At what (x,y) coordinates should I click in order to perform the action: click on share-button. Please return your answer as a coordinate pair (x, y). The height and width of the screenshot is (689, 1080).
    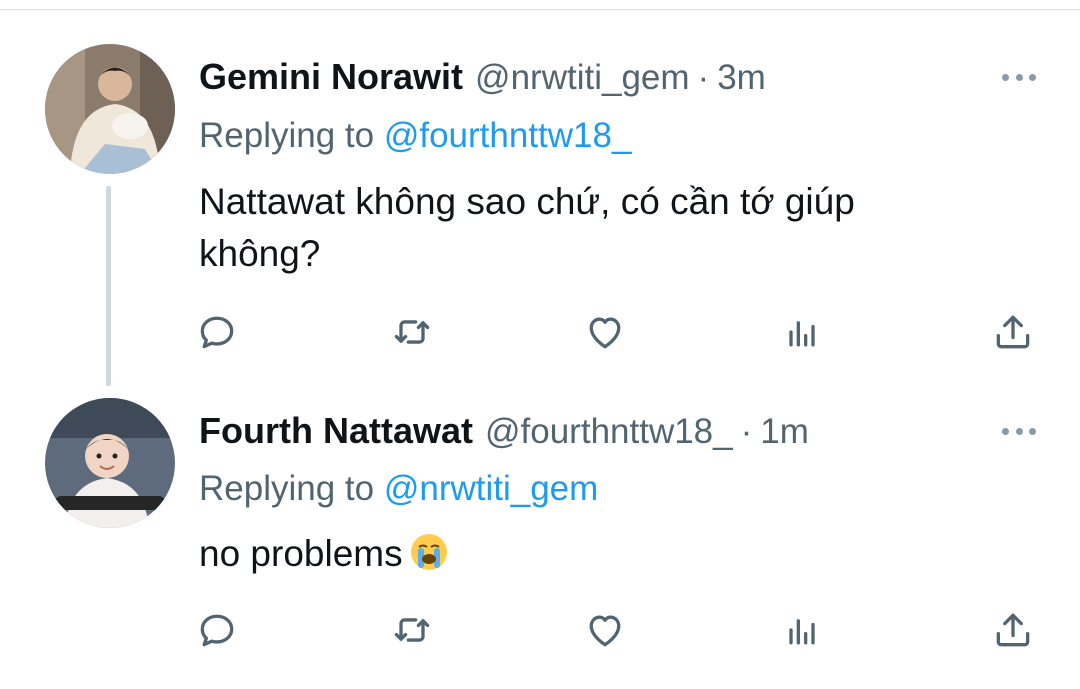
    Looking at the image, I should click on (1013, 630).